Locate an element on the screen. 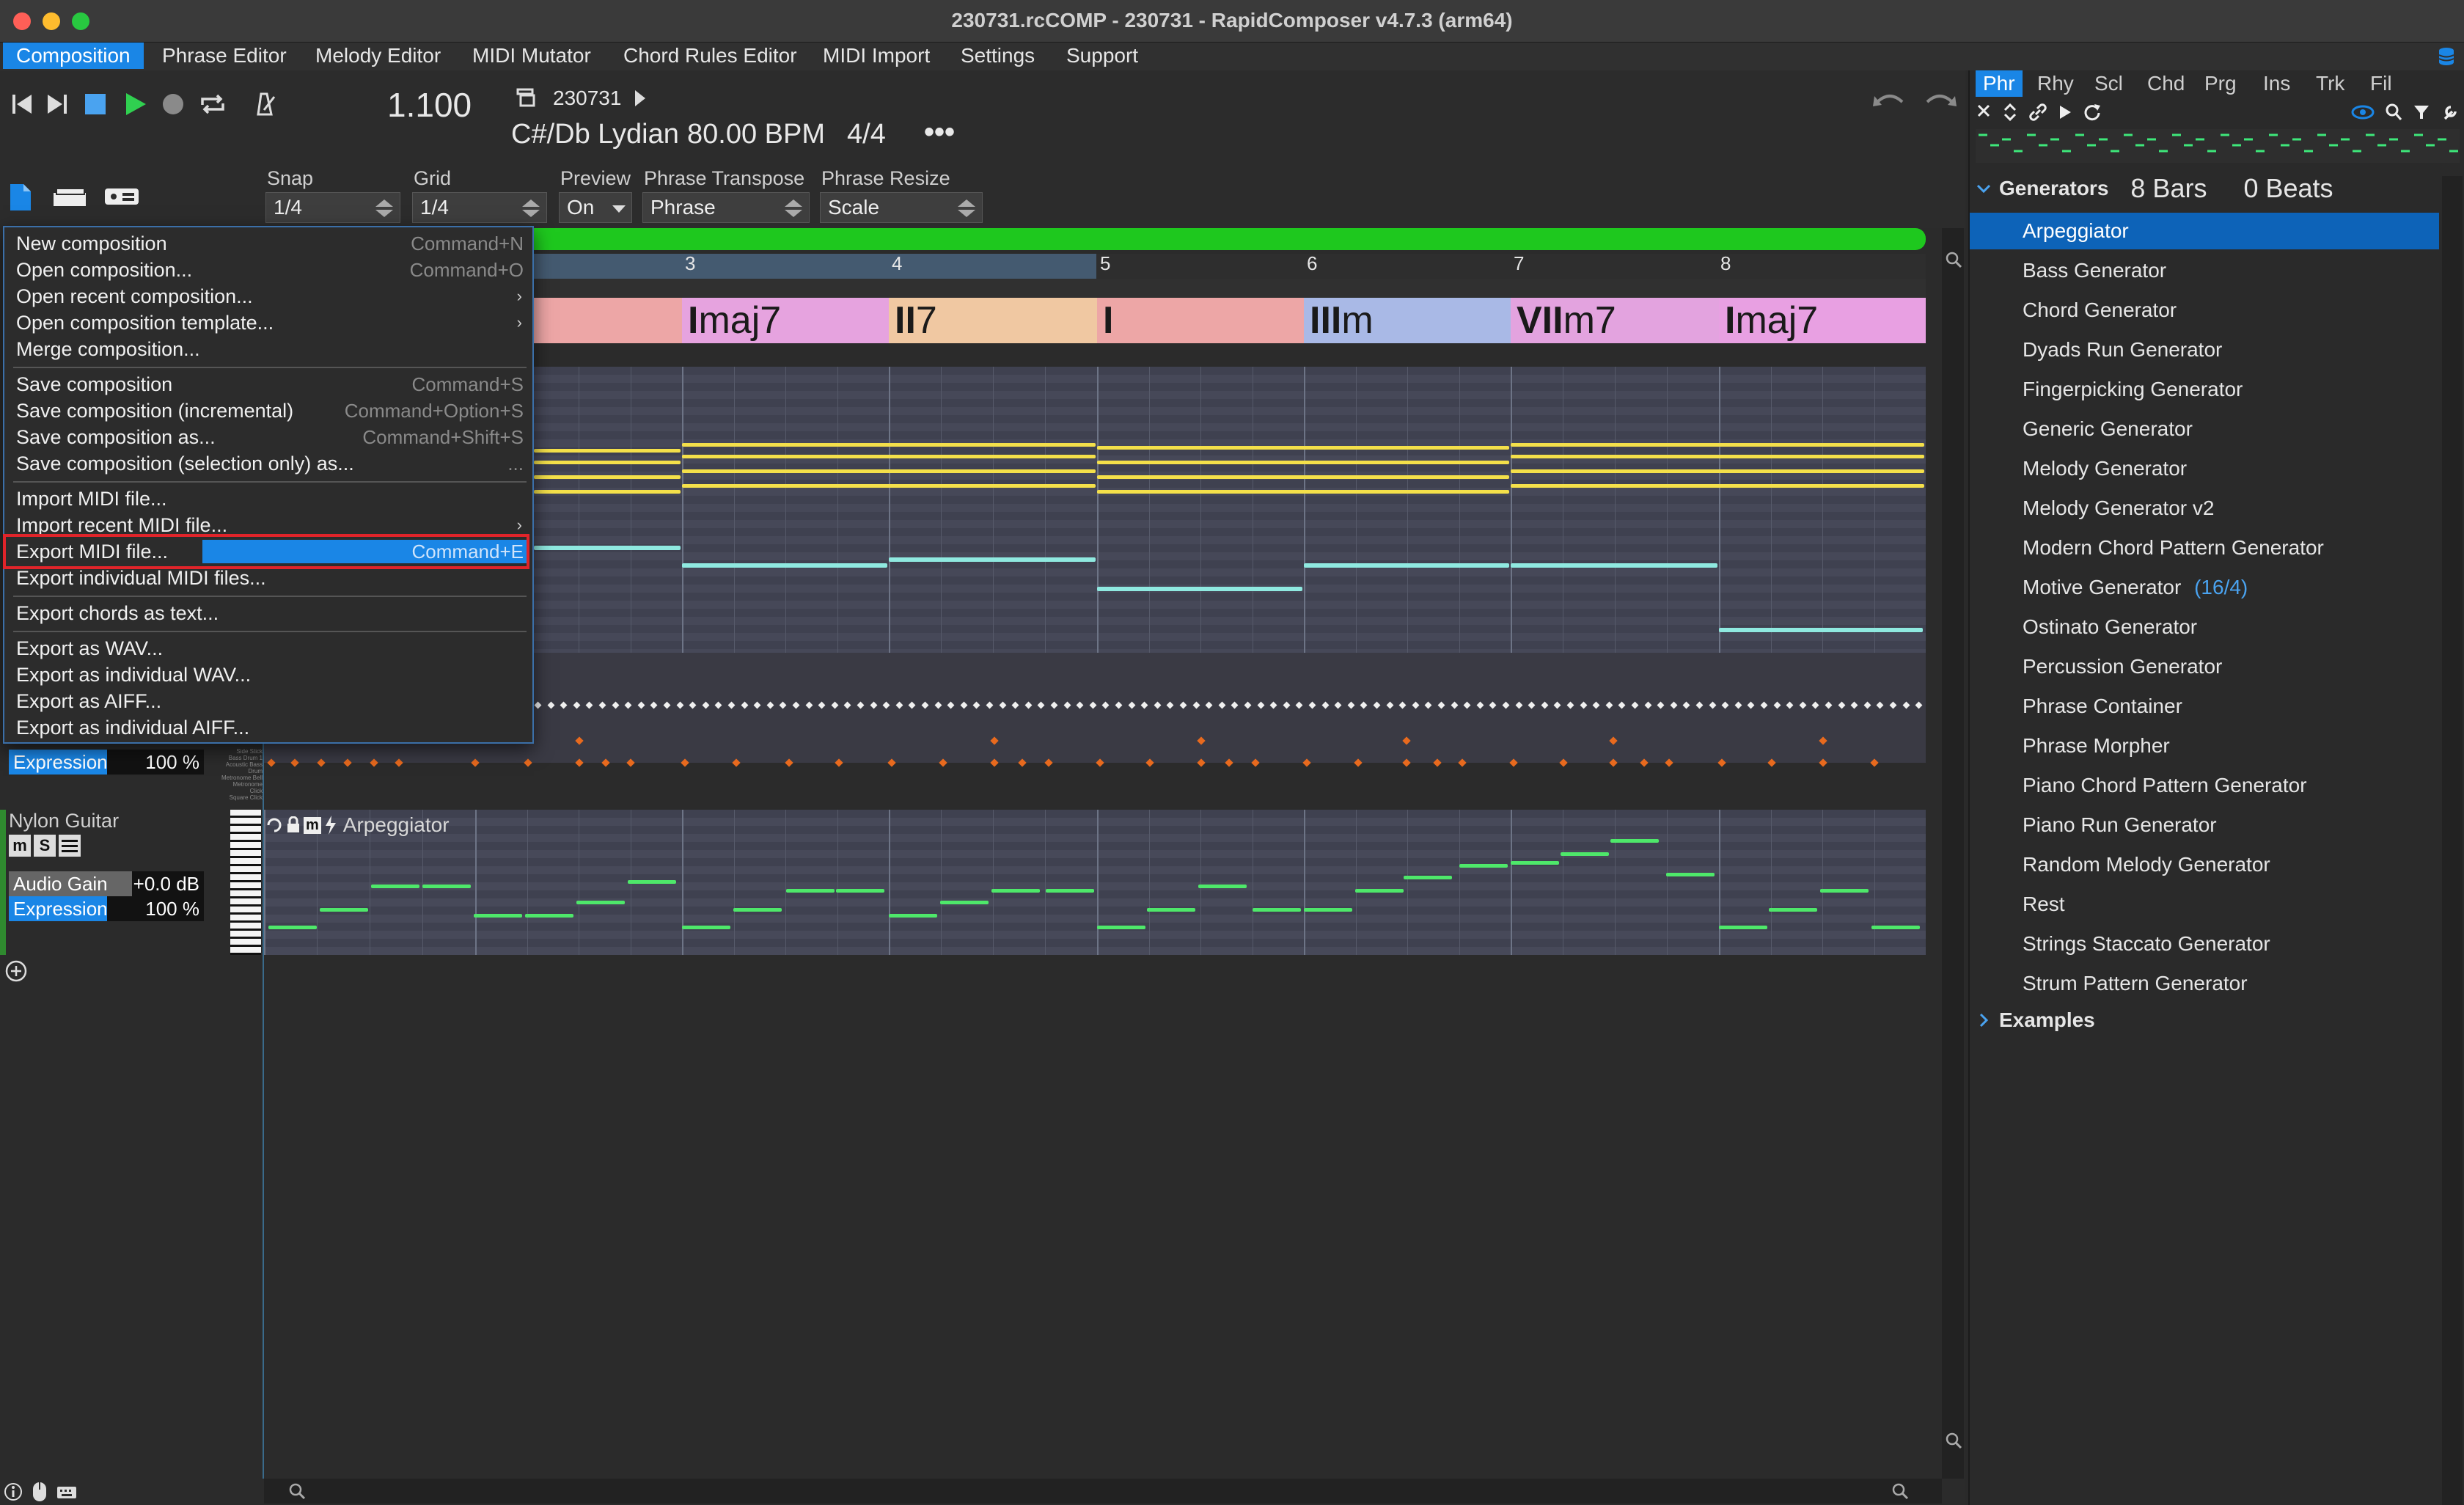  menu-composition: Composition is located at coordinates (73, 56).